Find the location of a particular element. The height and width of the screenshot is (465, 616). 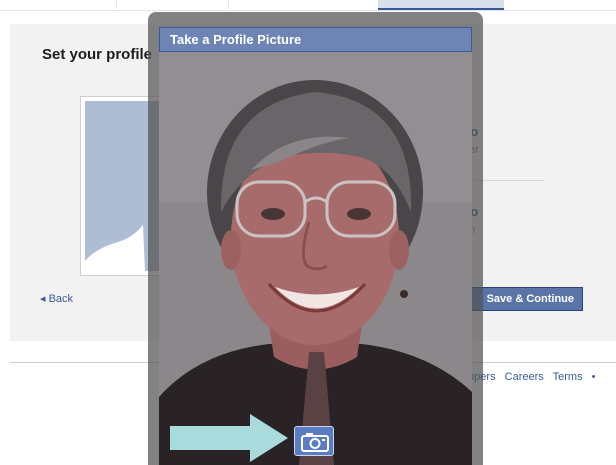

back-link: ◂ Back is located at coordinates (56, 298).